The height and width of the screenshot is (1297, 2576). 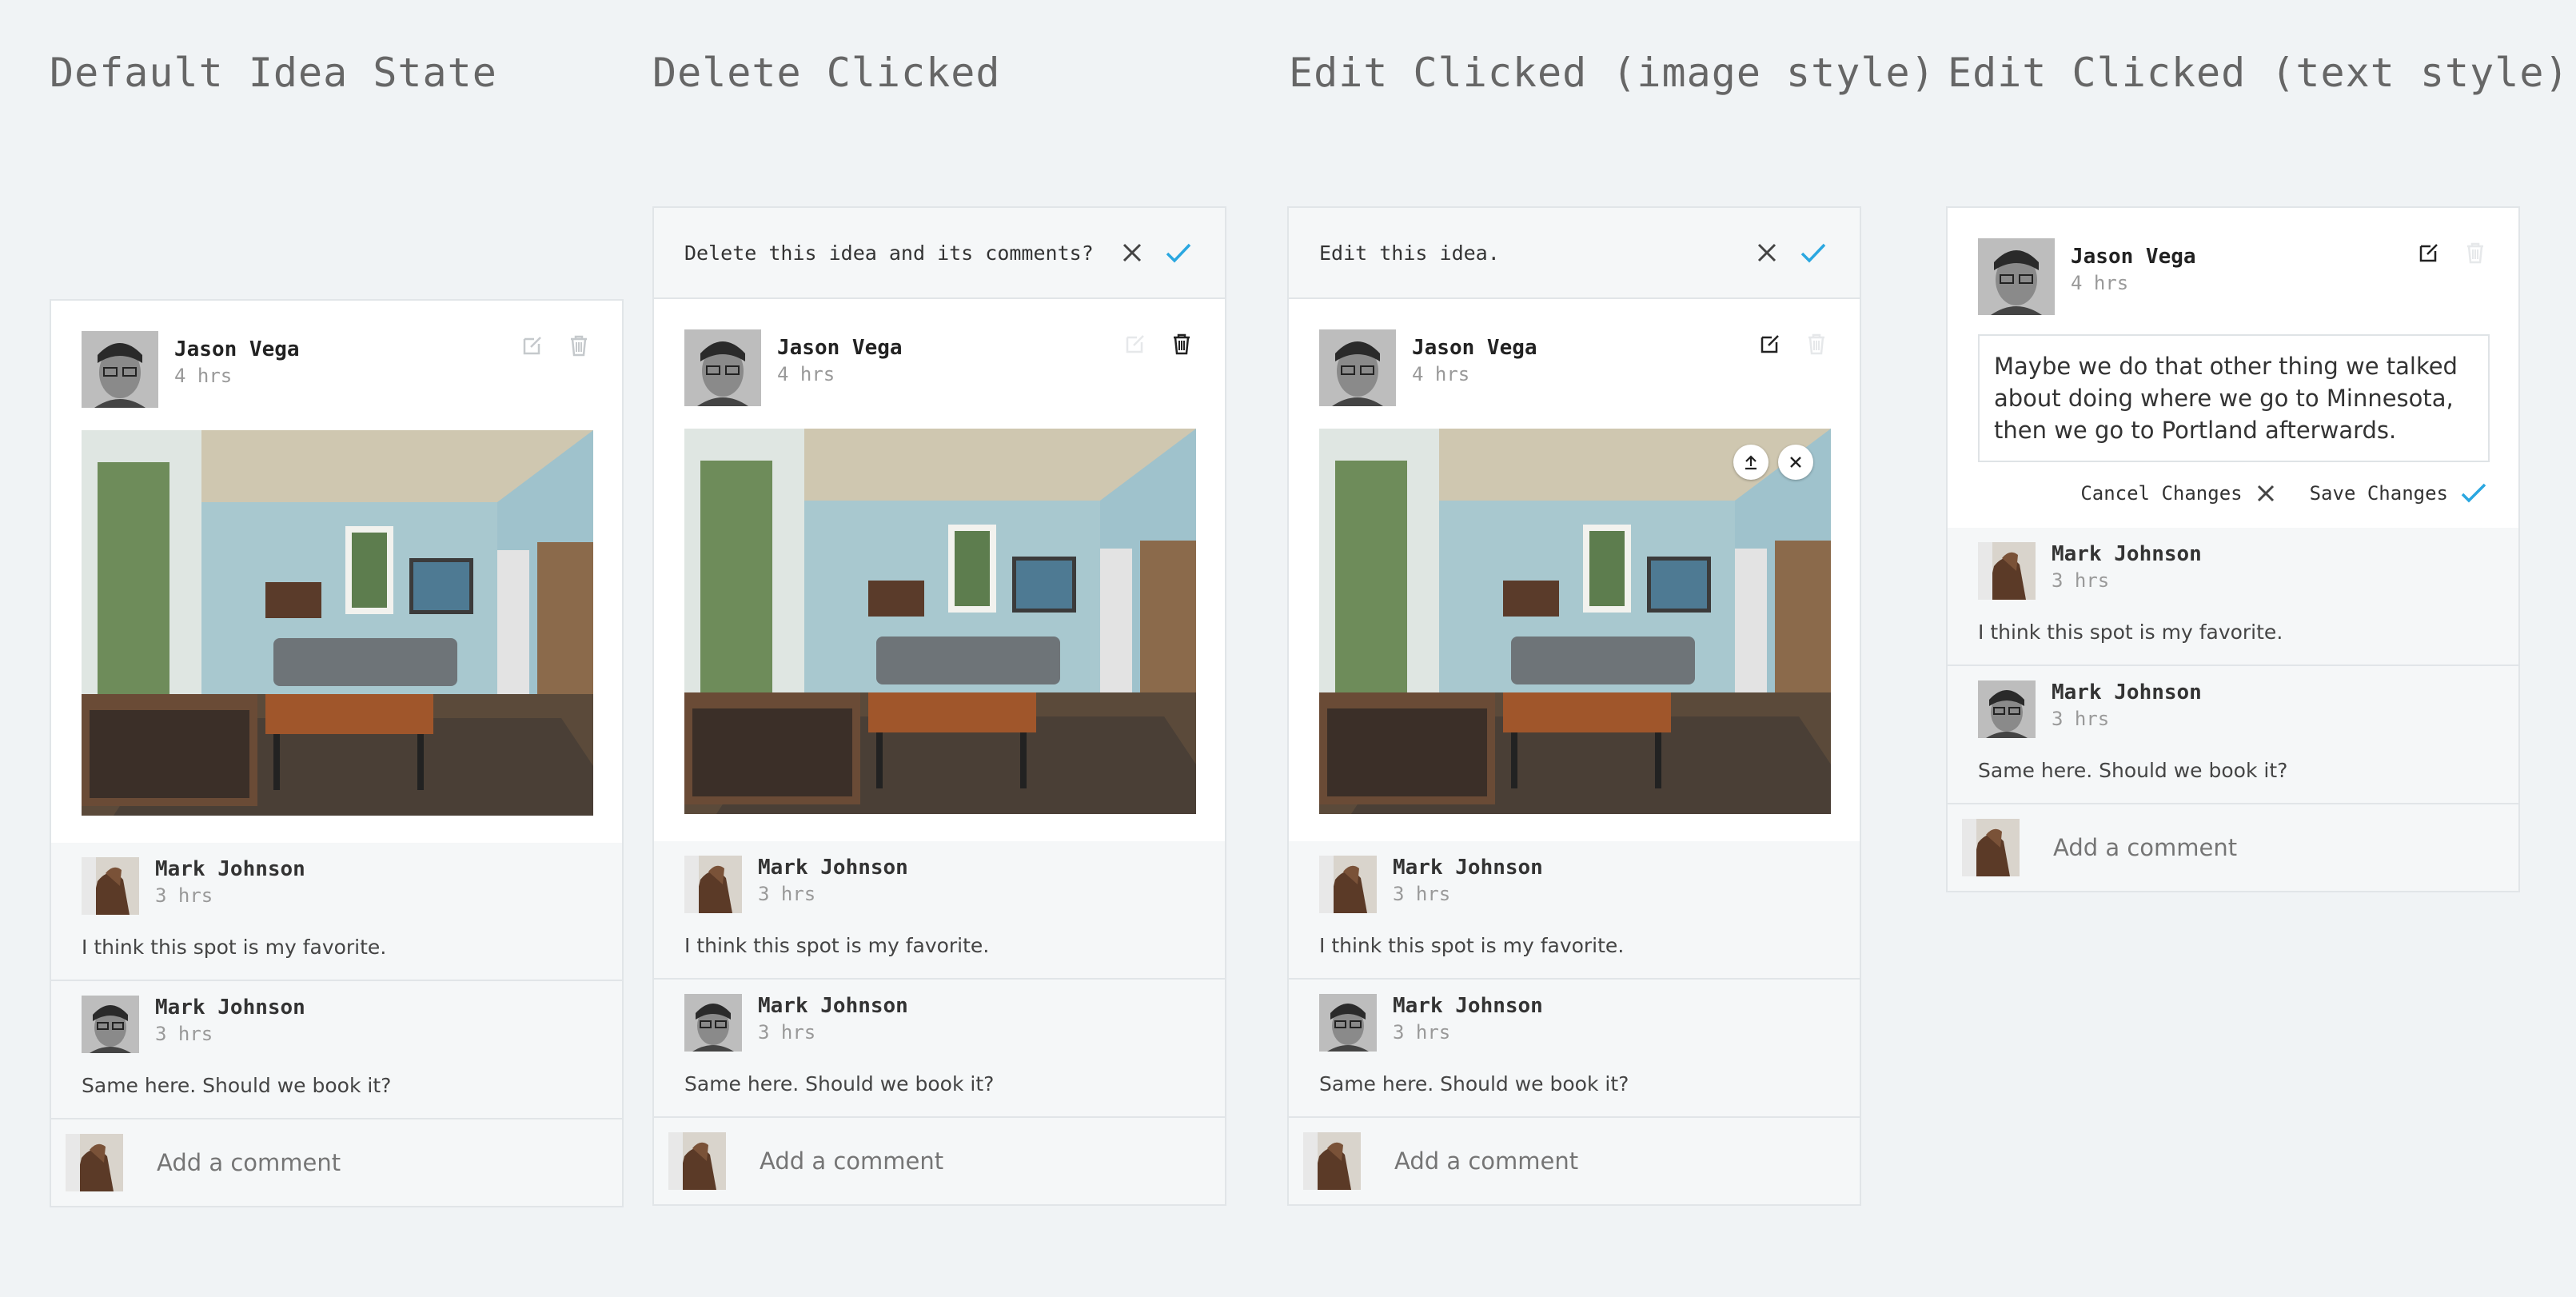 I want to click on upload-image-button, so click(x=1751, y=462).